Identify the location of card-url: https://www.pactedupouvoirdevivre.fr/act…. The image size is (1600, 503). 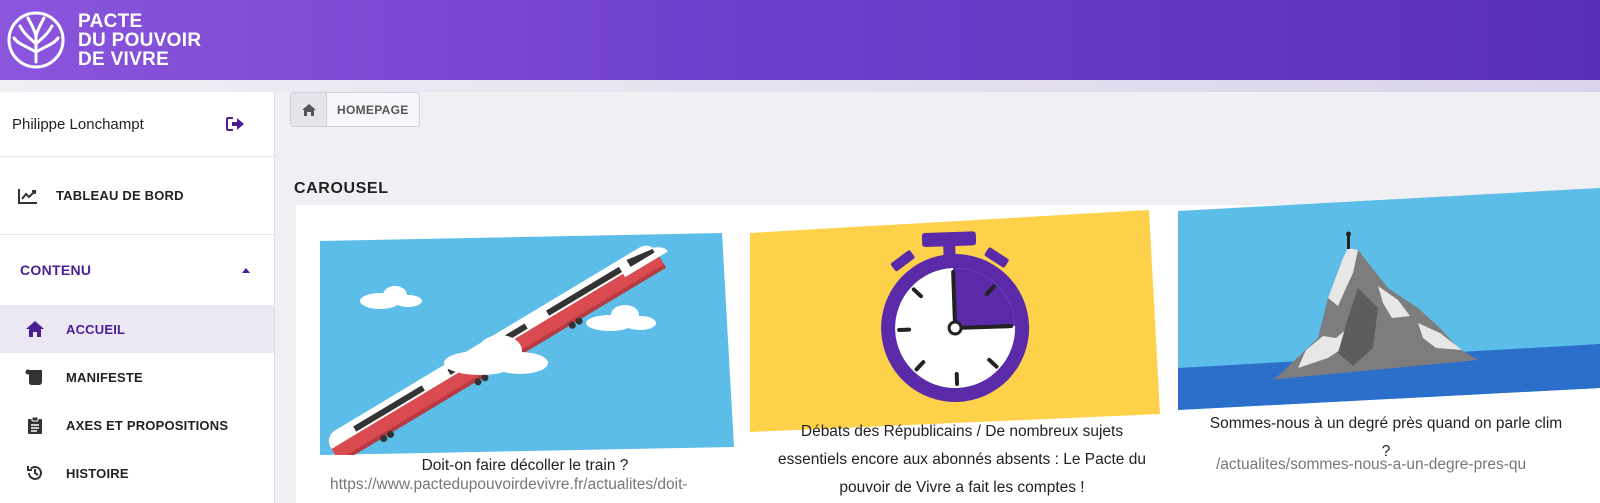
(533, 485).